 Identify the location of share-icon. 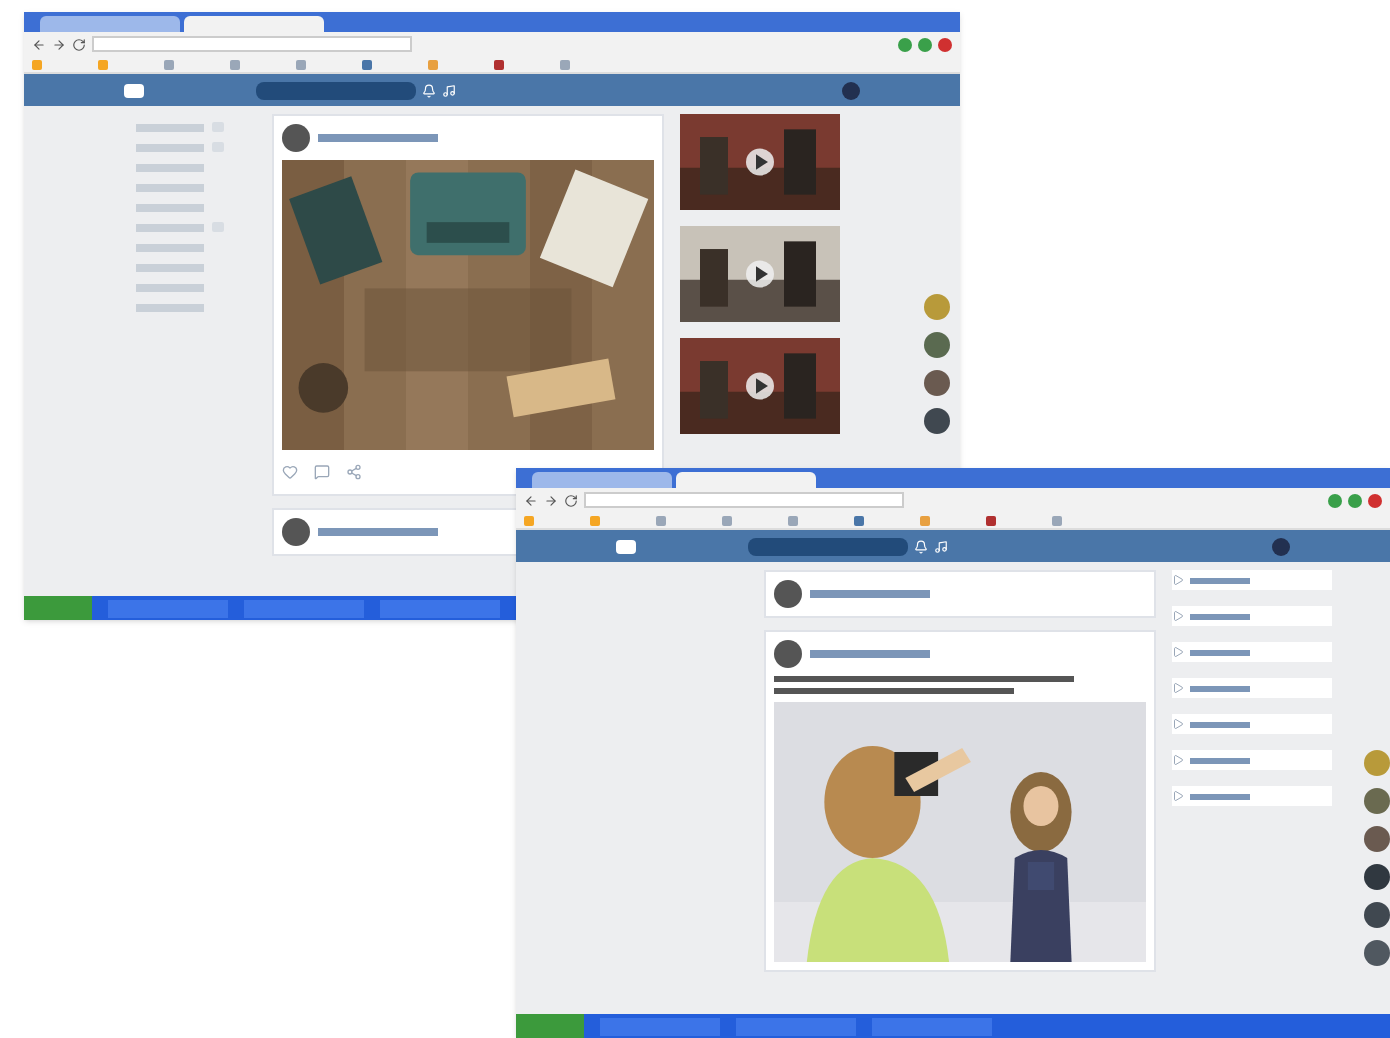
(354, 472).